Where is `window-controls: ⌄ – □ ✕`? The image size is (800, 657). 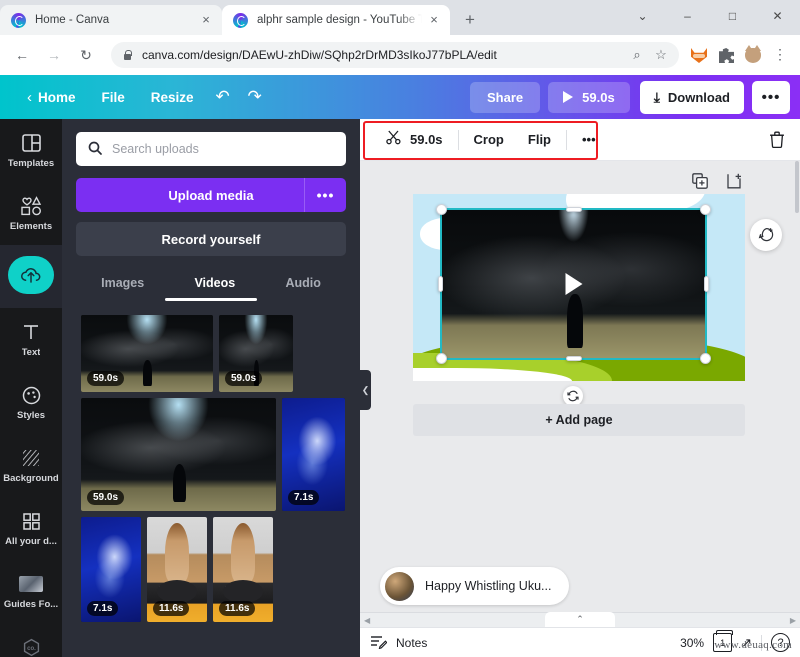
window-controls: ⌄ – □ ✕ is located at coordinates (710, 16).